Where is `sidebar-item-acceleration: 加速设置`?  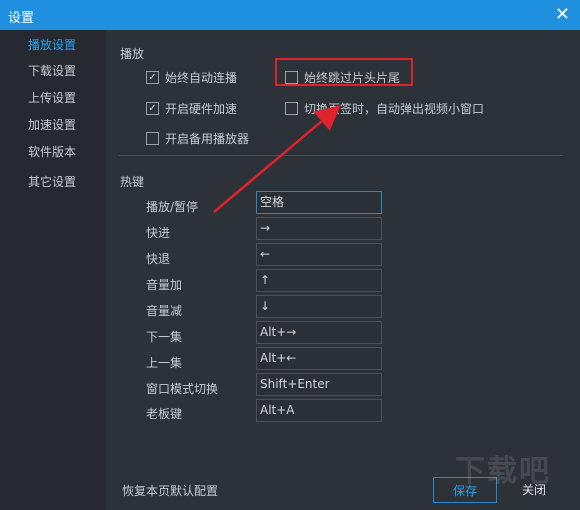 sidebar-item-acceleration: 加速设置 is located at coordinates (52, 124).